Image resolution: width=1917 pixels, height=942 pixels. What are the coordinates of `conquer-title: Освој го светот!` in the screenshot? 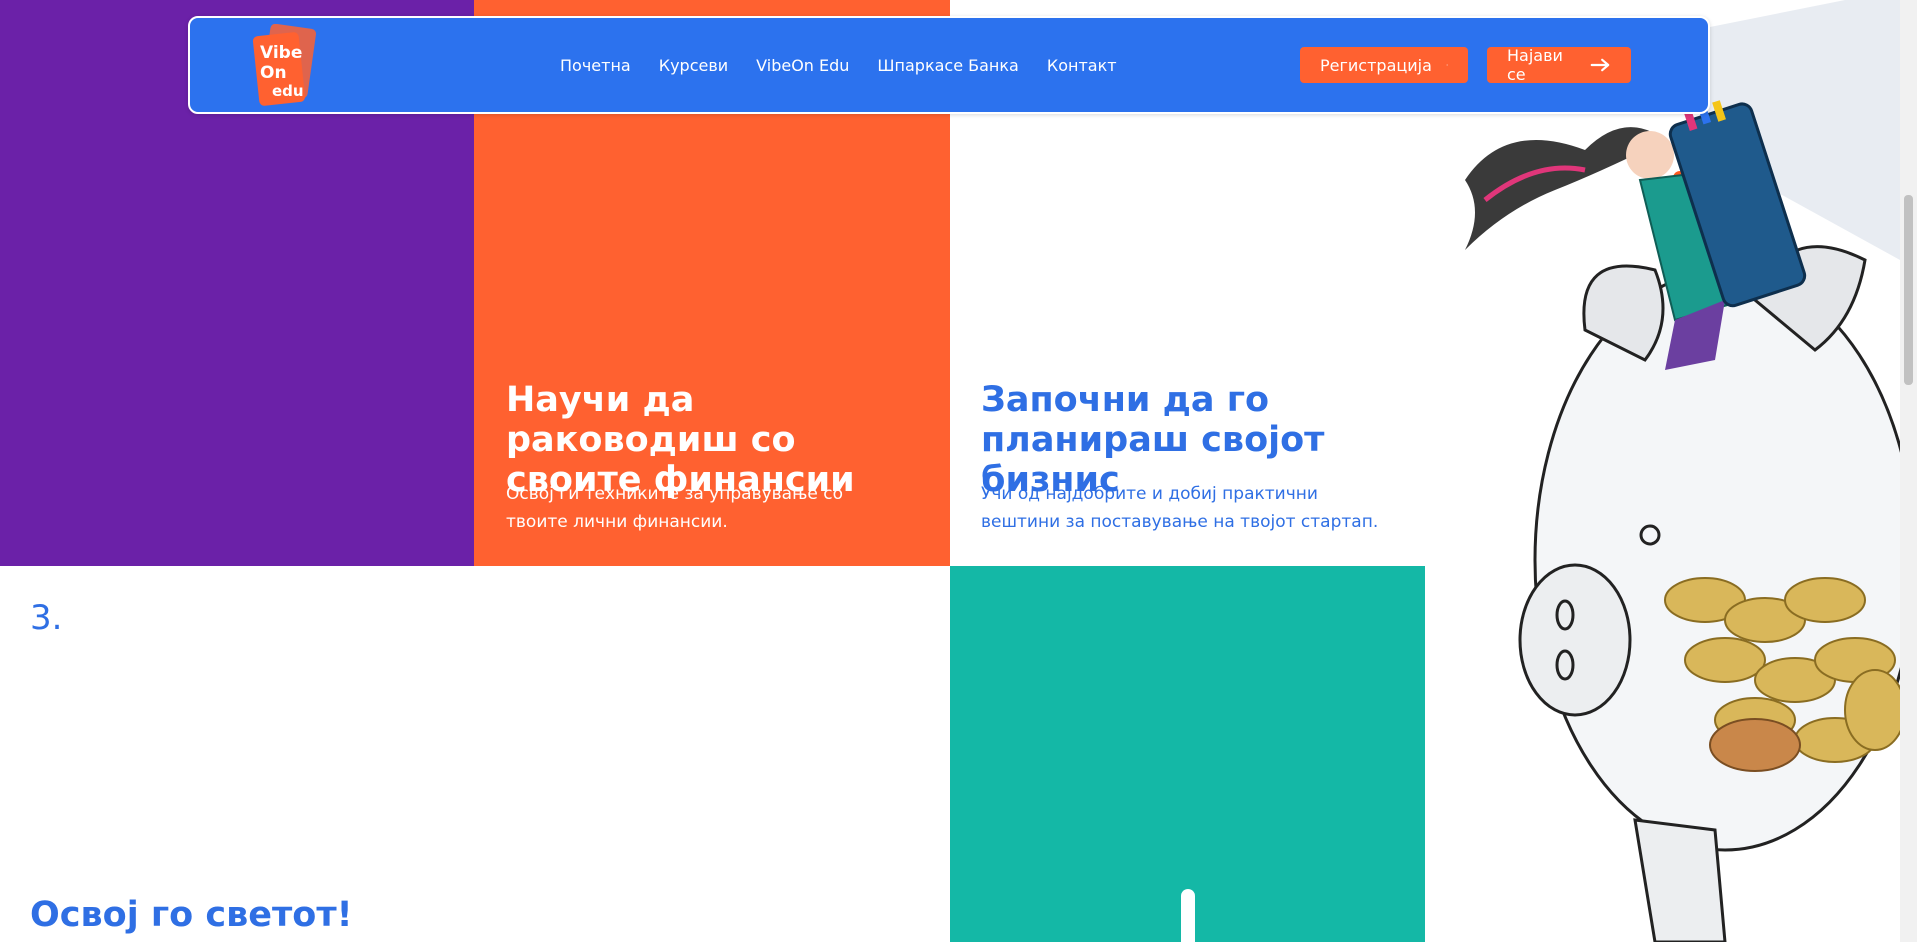 It's located at (191, 915).